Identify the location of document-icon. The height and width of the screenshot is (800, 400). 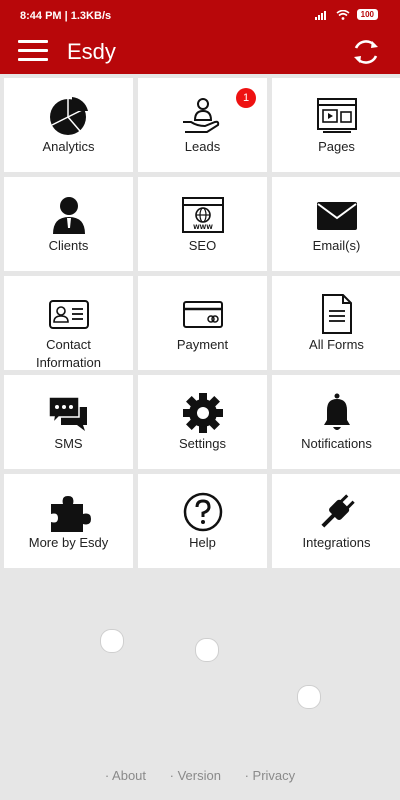
(337, 314).